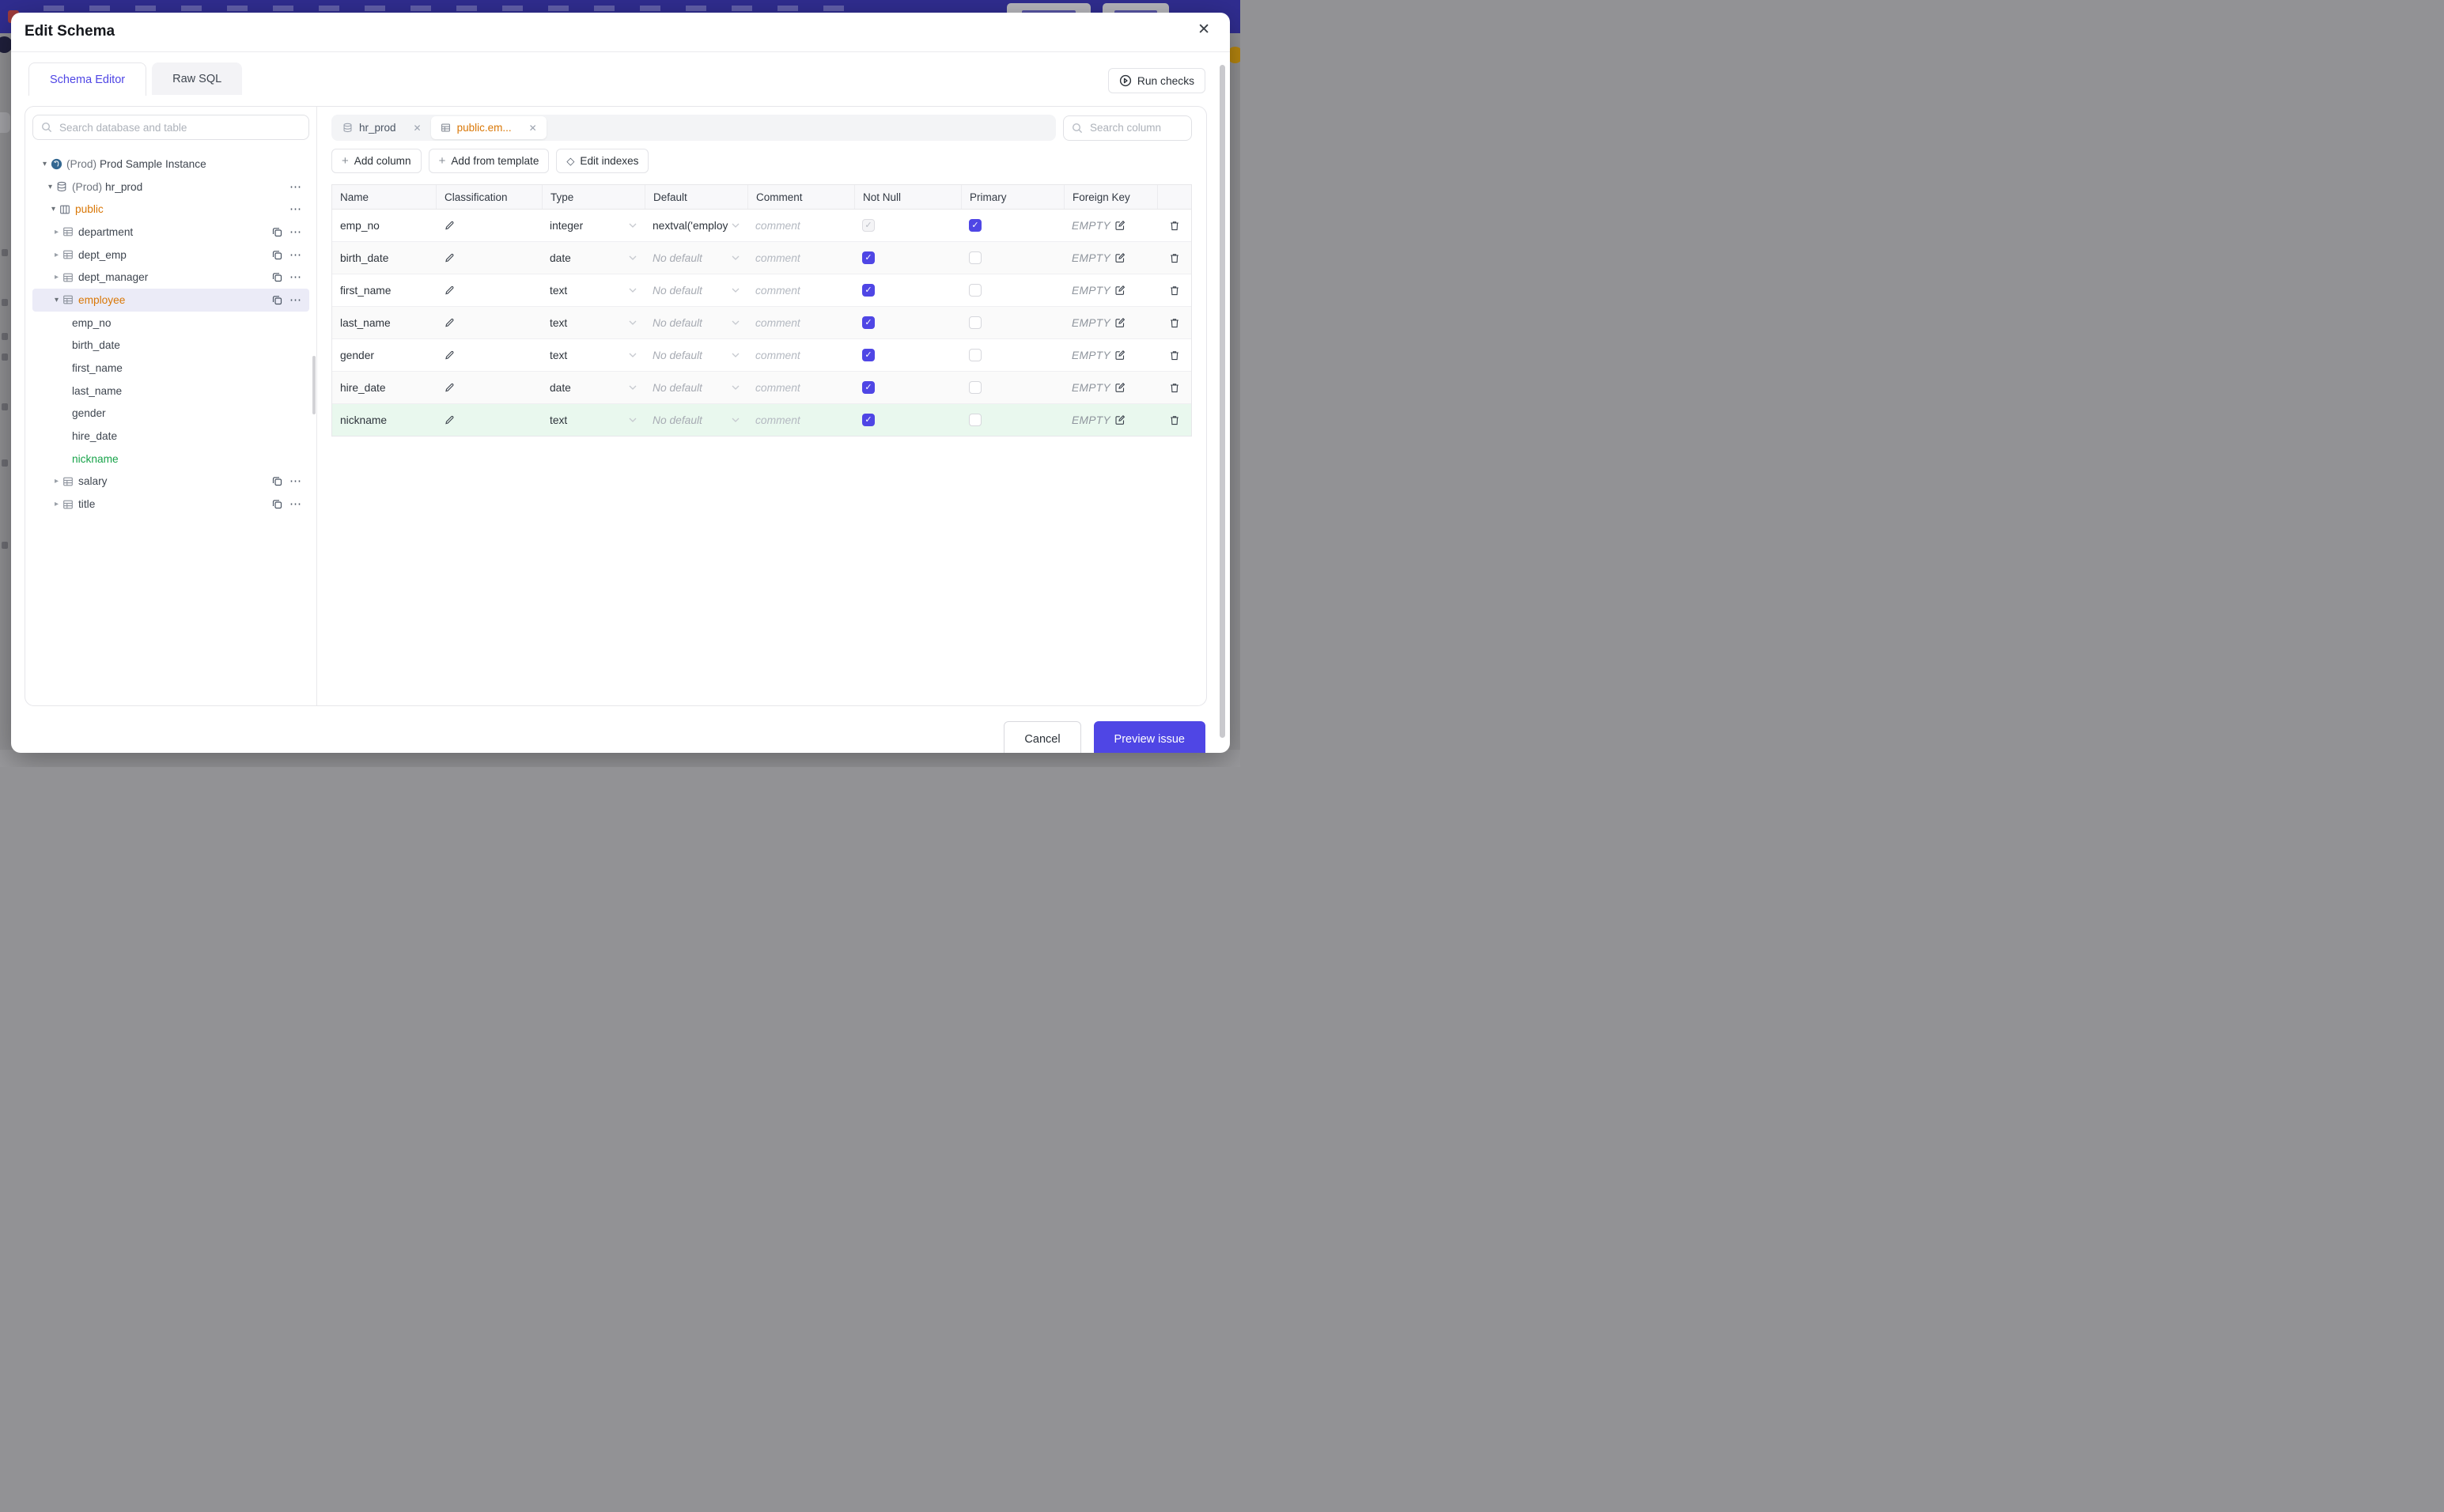  Describe the element at coordinates (170, 459) in the screenshot. I see `tree-item-column-added: nickname` at that location.